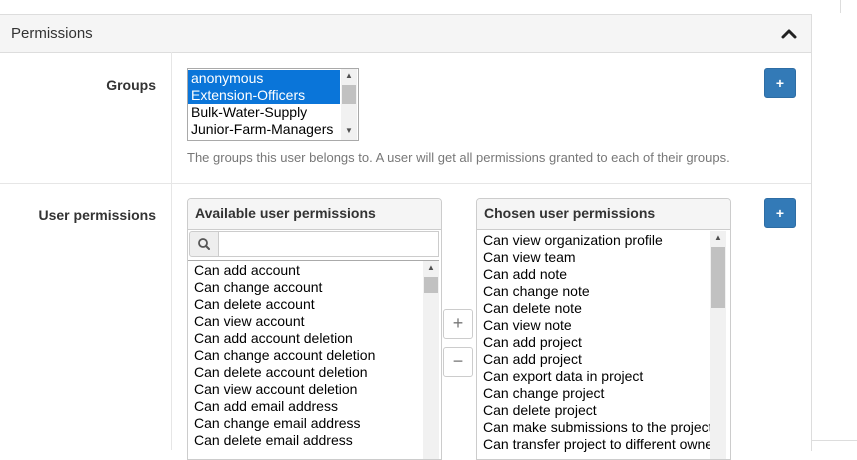 This screenshot has width=857, height=460. What do you see at coordinates (349, 131) in the screenshot?
I see `scroll-down-icon: ▼` at bounding box center [349, 131].